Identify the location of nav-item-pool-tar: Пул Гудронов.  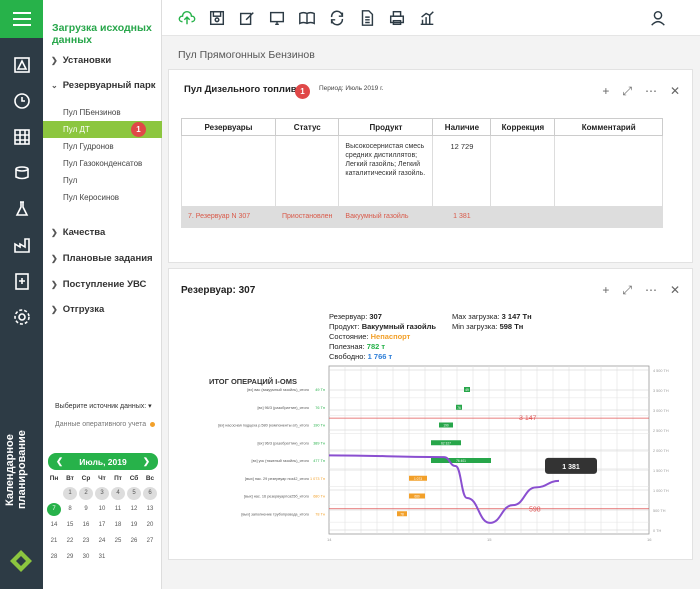
(102, 146).